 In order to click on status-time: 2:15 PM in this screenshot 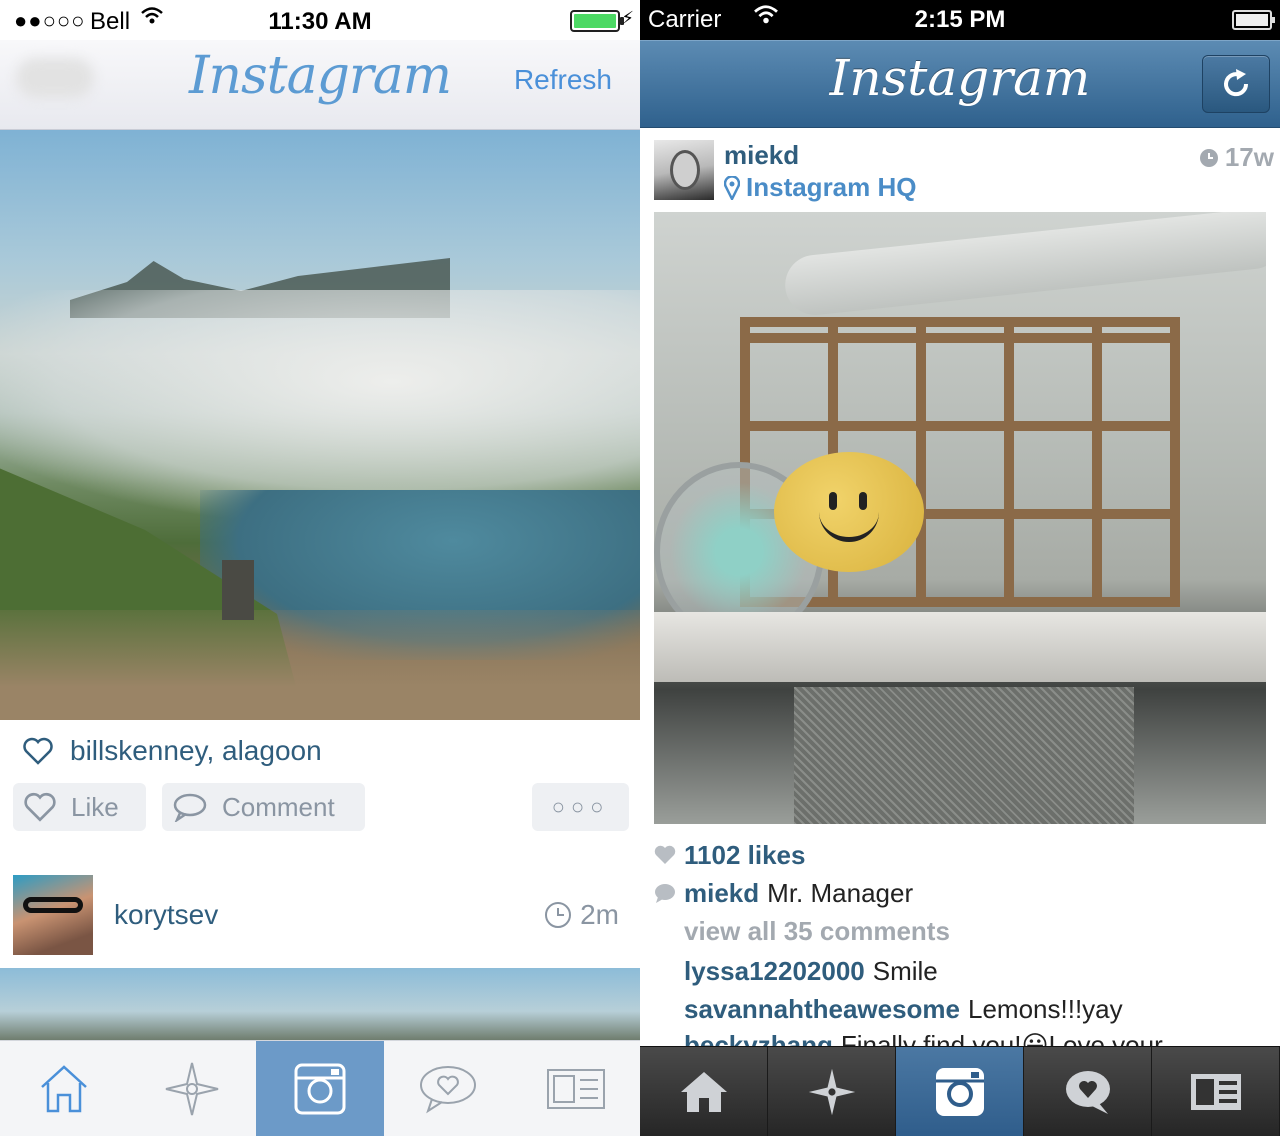, I will do `click(960, 19)`.